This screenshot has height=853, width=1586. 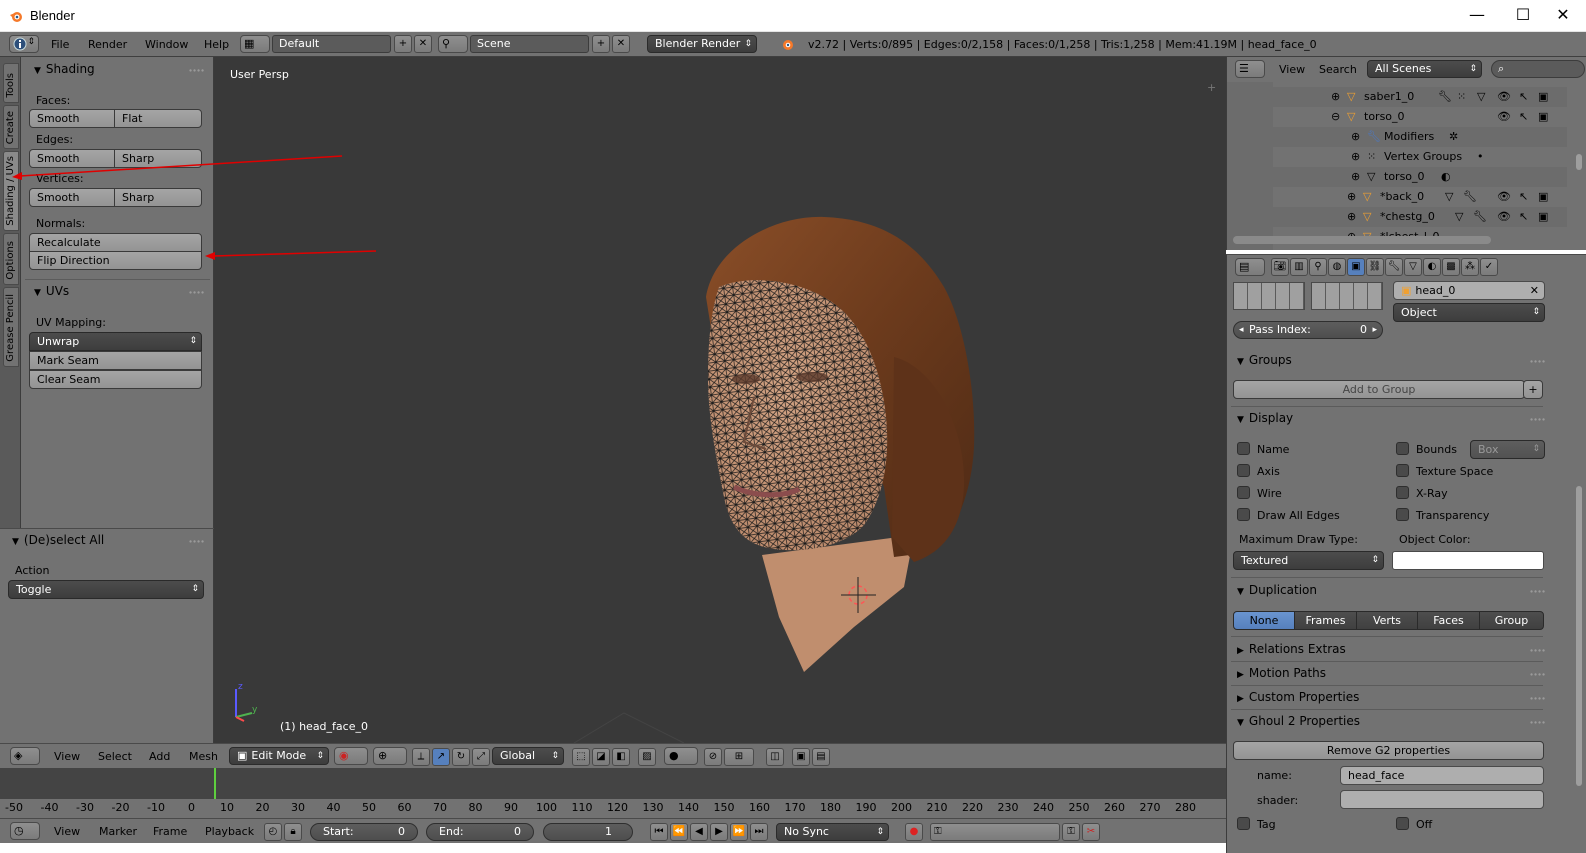 What do you see at coordinates (1375, 267) in the screenshot?
I see `constraints-tab-icon: ⛓︎` at bounding box center [1375, 267].